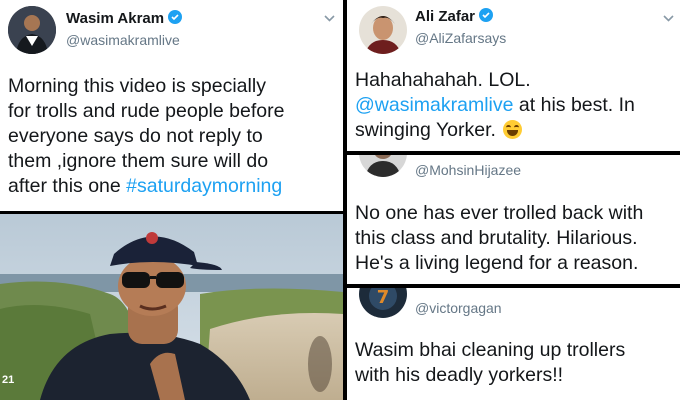  Describe the element at coordinates (137, 86) in the screenshot. I see `tweet-line: Morning this video is specially` at that location.